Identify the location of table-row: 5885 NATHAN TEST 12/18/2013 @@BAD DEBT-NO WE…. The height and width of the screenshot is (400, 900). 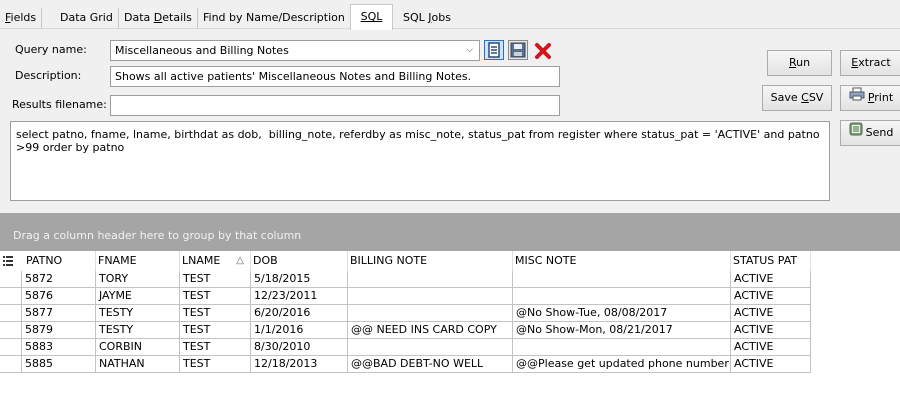
(450, 364).